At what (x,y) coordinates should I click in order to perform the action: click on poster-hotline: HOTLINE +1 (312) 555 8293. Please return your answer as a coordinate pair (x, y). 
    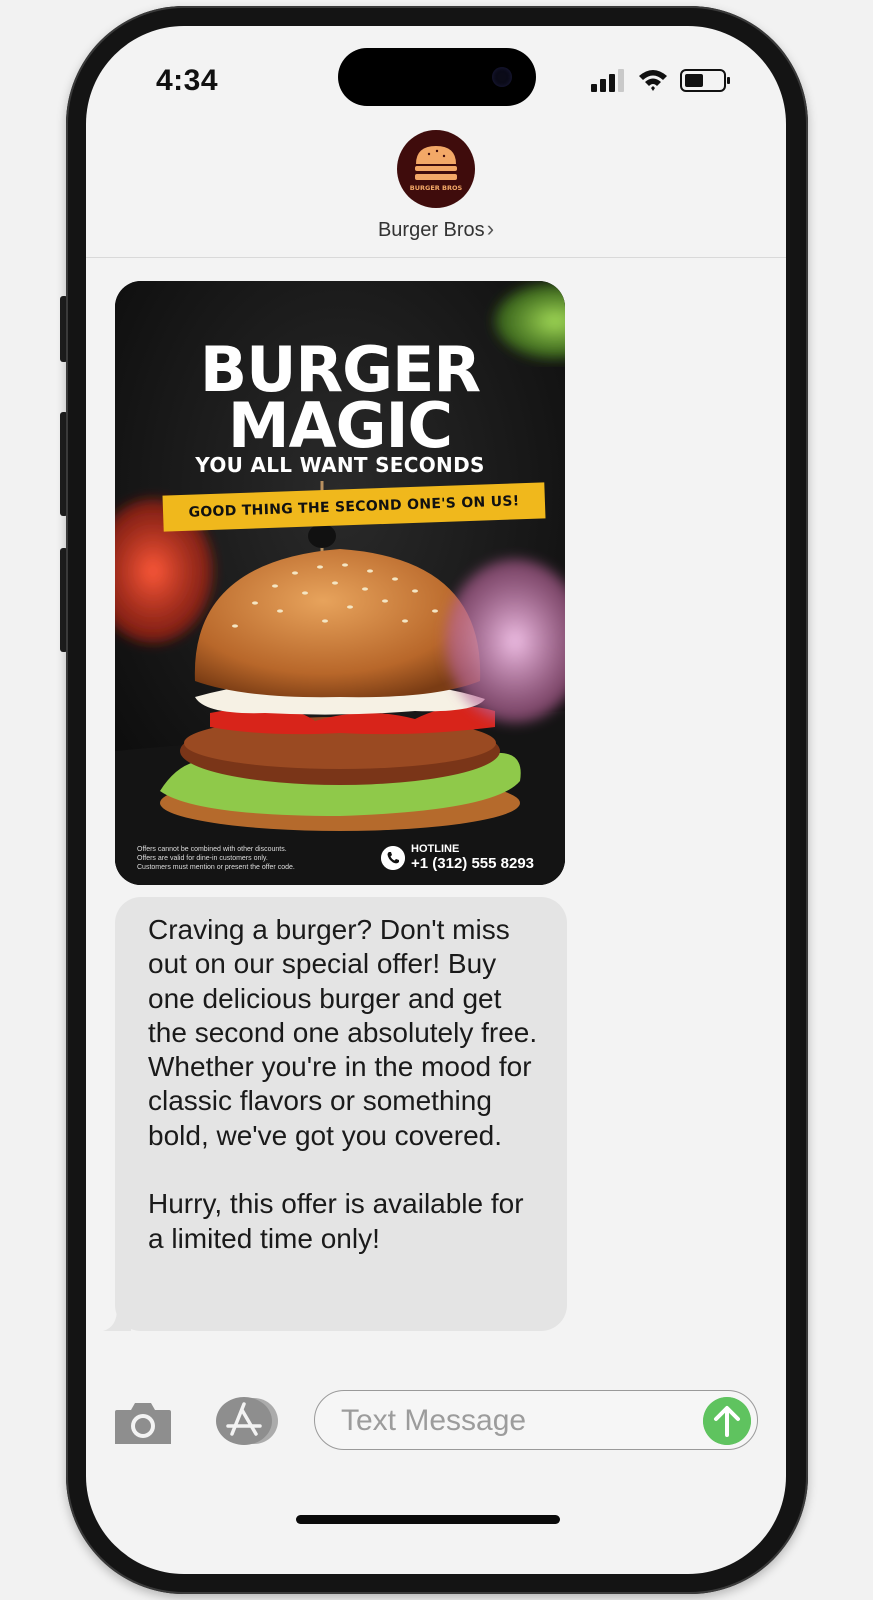
    Looking at the image, I should click on (466, 858).